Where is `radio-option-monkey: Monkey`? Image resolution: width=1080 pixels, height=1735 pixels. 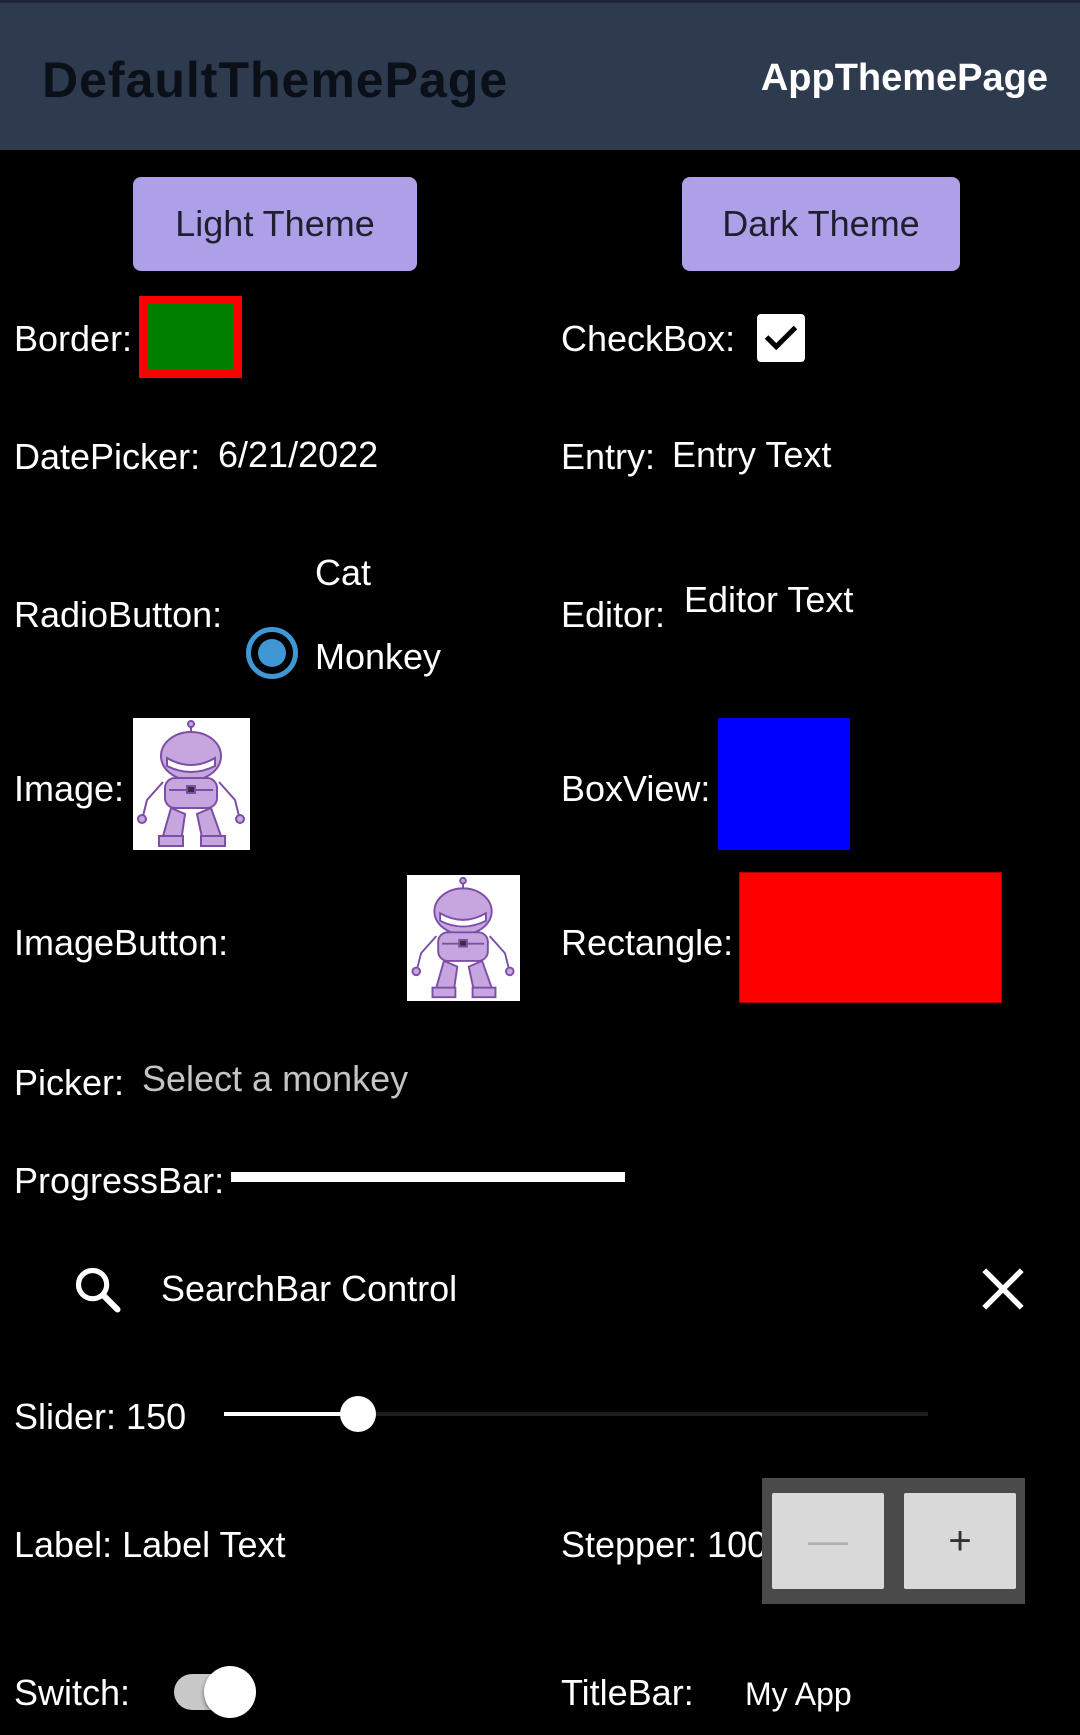
radio-option-monkey: Monkey is located at coordinates (378, 657).